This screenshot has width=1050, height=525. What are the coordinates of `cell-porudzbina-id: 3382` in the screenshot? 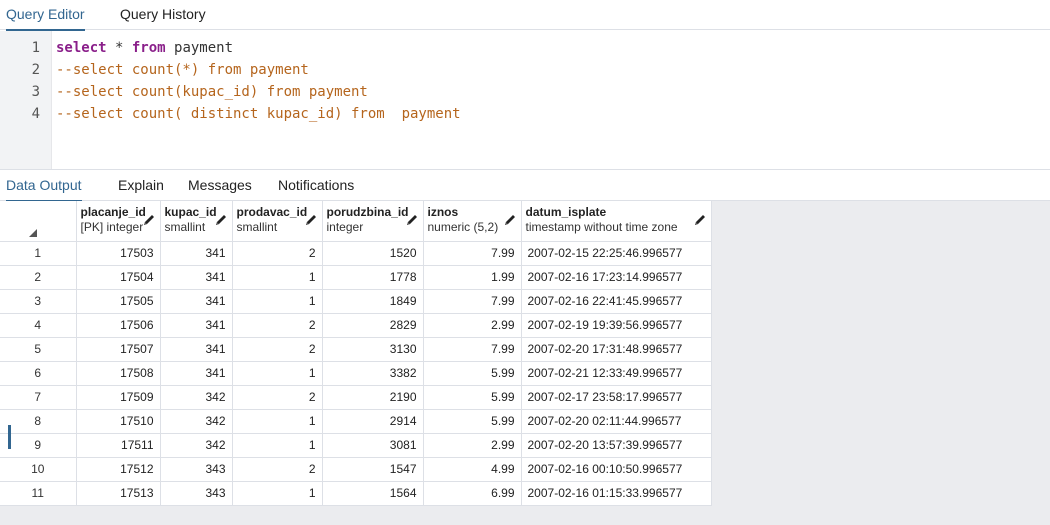 It's located at (373, 373).